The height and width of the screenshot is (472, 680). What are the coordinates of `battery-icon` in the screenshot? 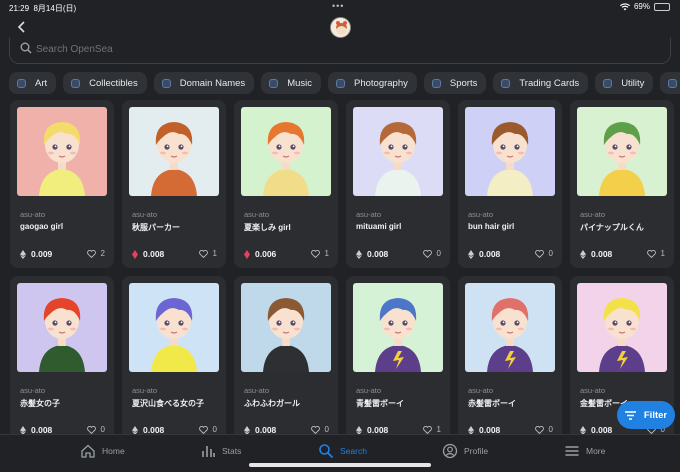 It's located at (662, 6).